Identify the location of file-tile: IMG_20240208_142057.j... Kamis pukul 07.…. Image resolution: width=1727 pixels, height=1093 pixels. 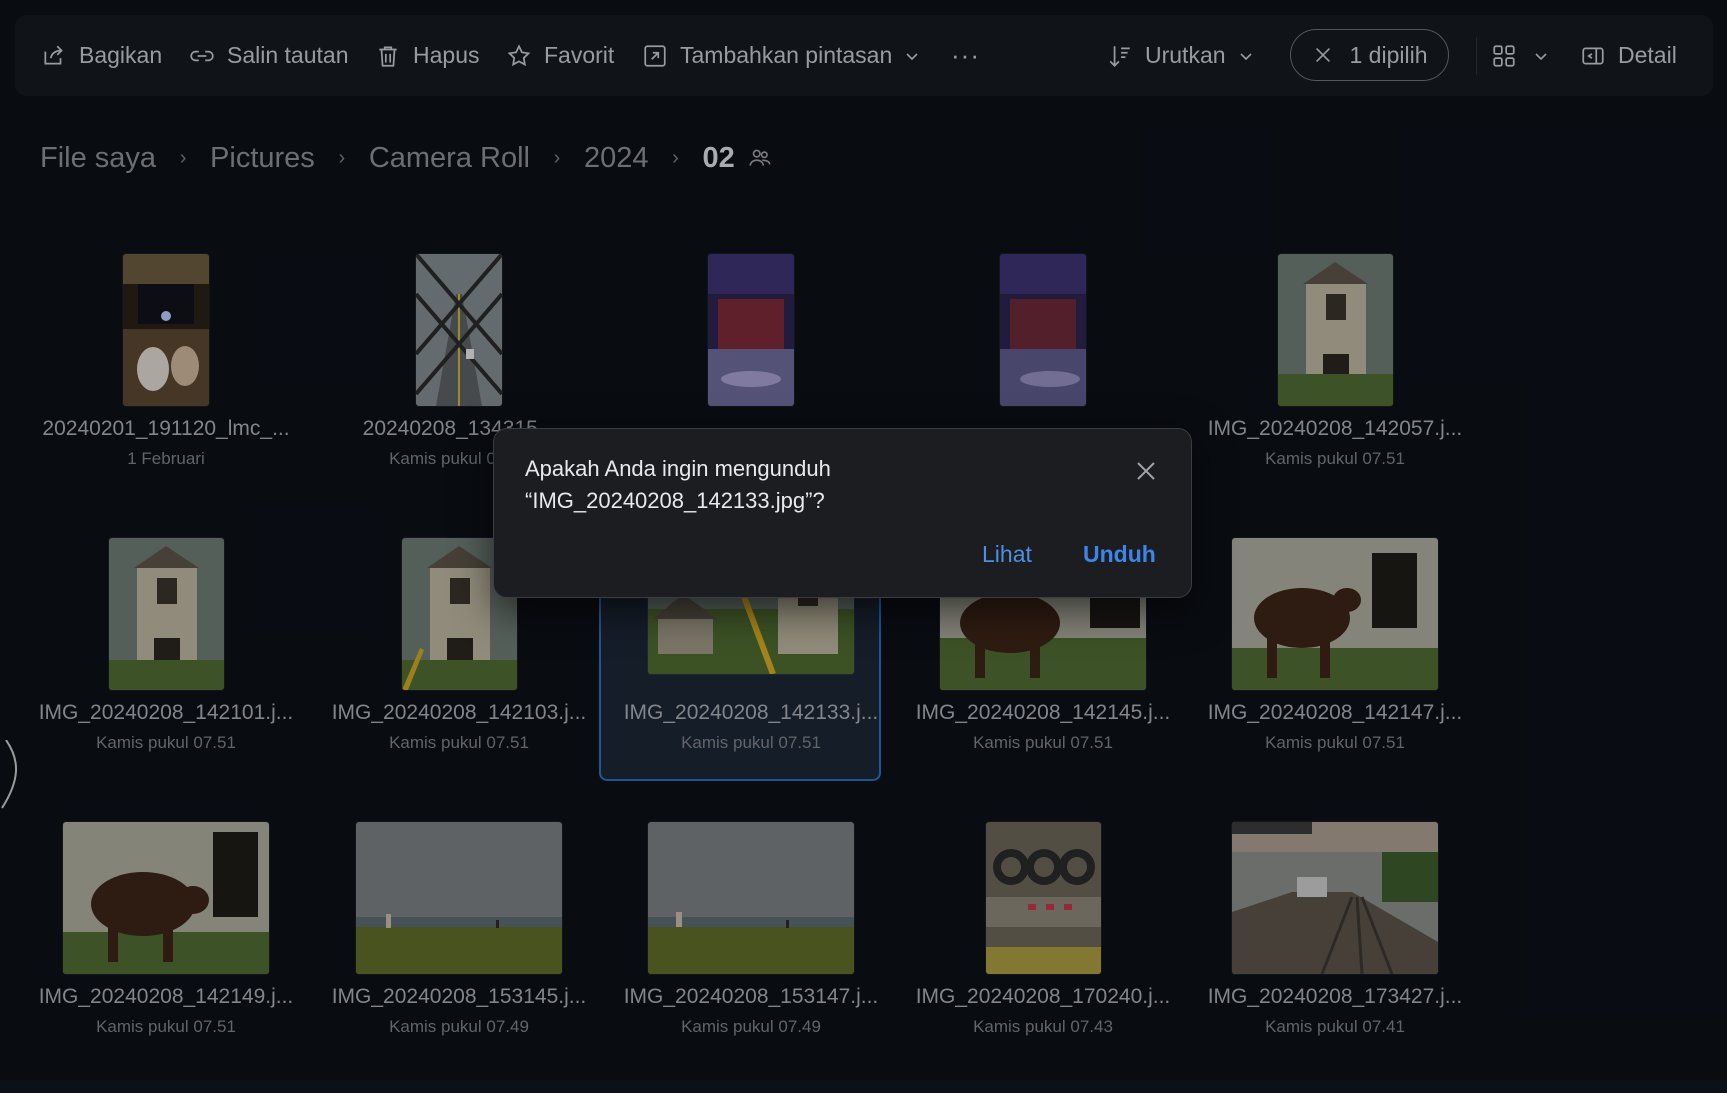
(1335, 385).